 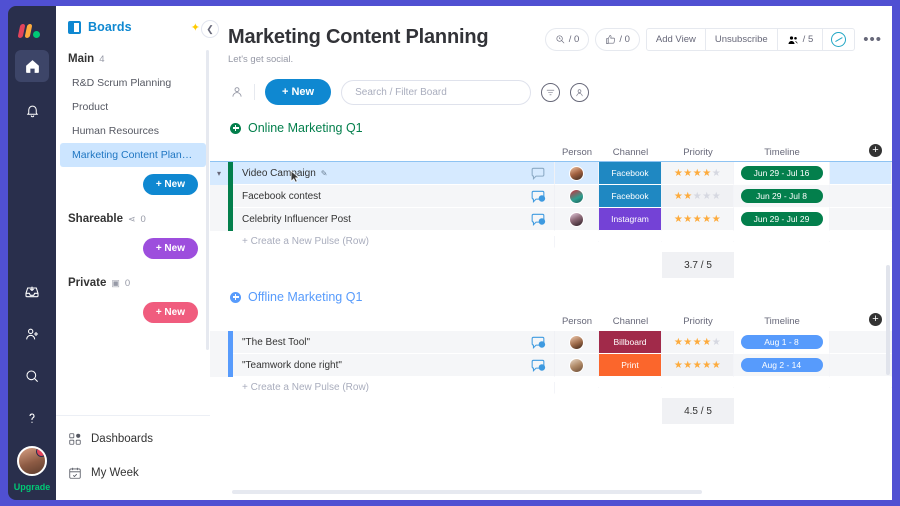 What do you see at coordinates (133, 83) in the screenshot?
I see `sidebar-item-rd-scrum-planning: R&D Scrum Planning` at bounding box center [133, 83].